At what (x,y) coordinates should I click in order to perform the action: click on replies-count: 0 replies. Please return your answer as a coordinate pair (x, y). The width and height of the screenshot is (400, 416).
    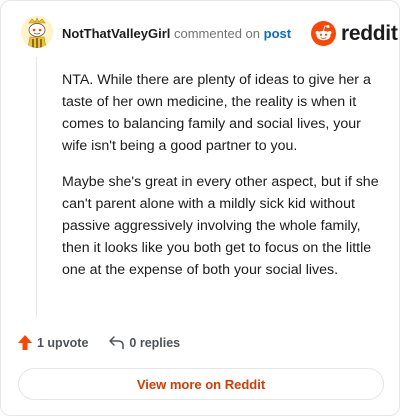
    Looking at the image, I should click on (155, 342).